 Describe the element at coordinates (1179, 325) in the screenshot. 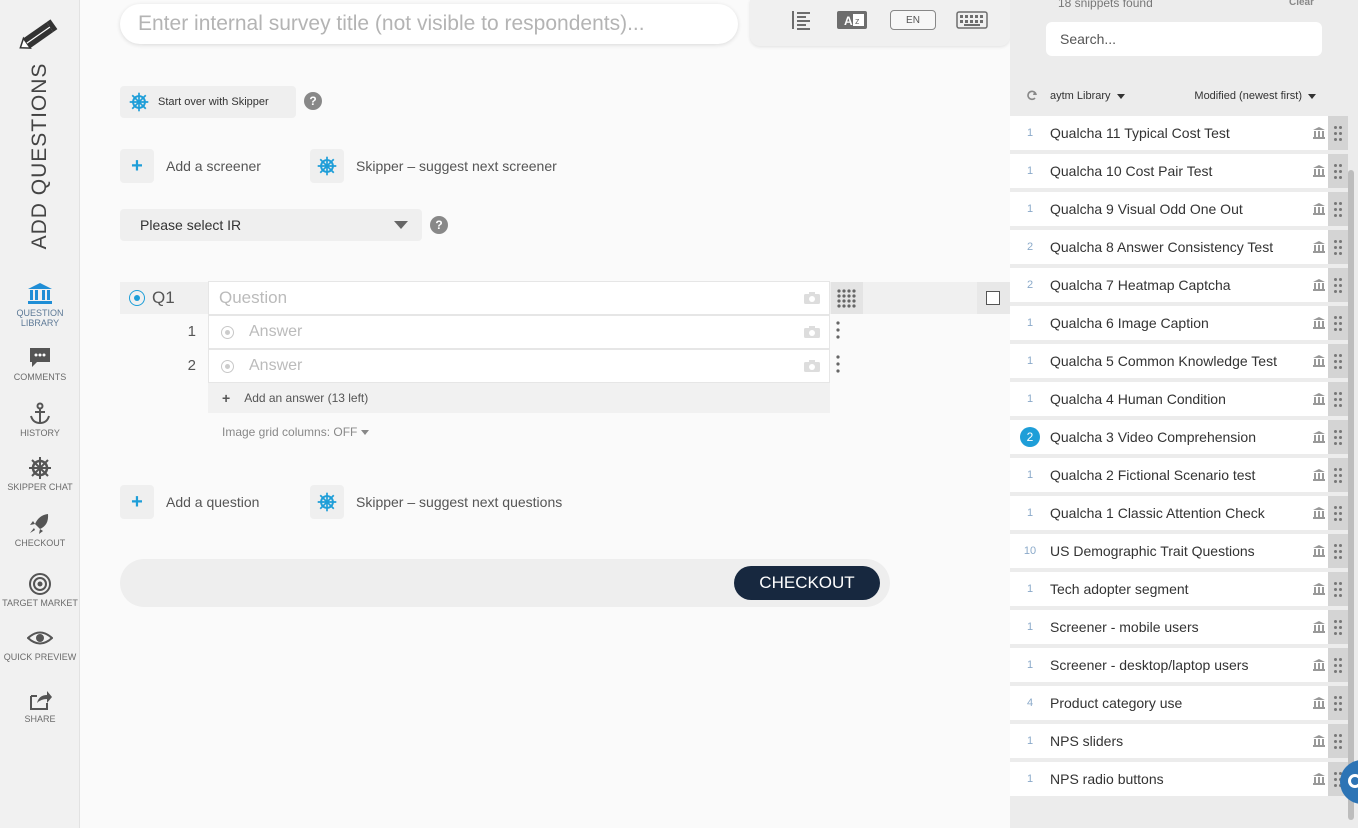

I see `library-item: 1 Qualcha 6 Image Caption` at that location.